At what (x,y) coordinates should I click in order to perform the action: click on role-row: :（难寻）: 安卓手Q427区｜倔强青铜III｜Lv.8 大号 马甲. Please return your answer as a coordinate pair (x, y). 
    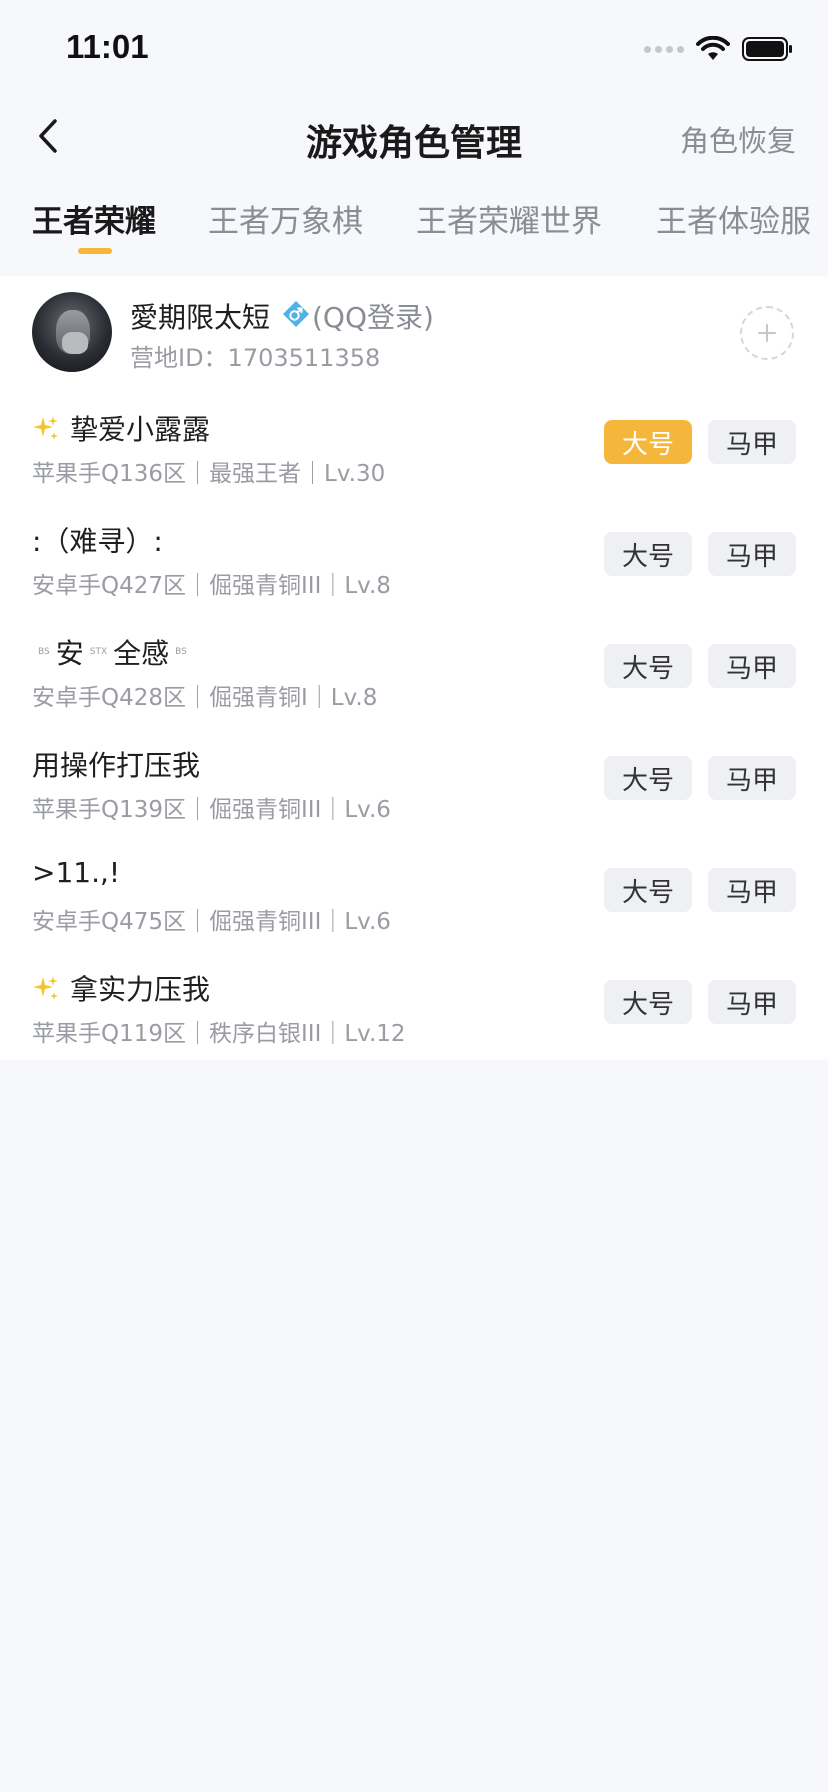
    Looking at the image, I should click on (414, 562).